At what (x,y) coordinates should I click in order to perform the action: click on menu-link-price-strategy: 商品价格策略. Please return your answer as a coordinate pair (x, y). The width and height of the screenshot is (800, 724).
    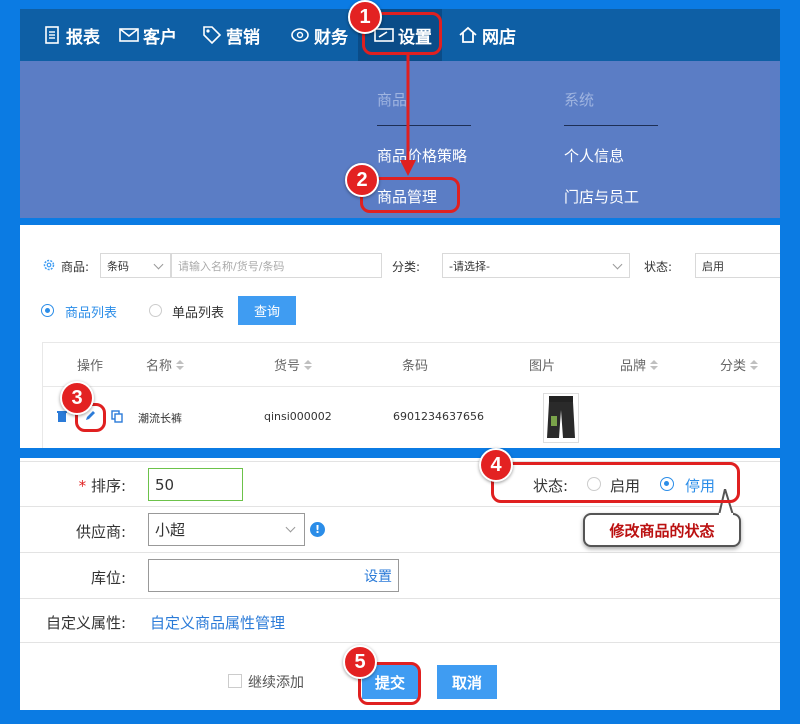
    Looking at the image, I should click on (422, 155).